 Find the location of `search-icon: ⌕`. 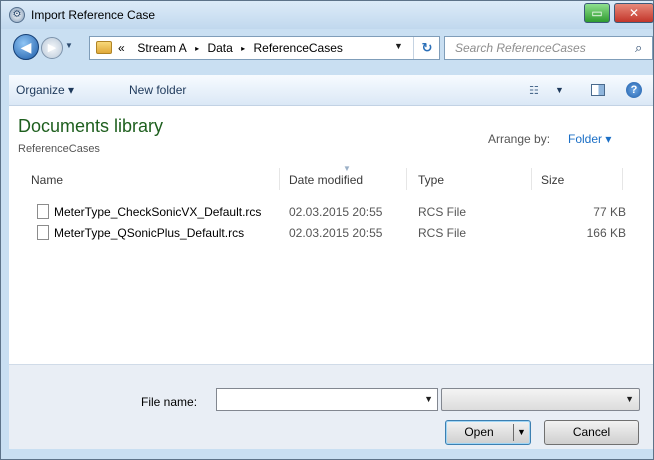

search-icon: ⌕ is located at coordinates (638, 48).